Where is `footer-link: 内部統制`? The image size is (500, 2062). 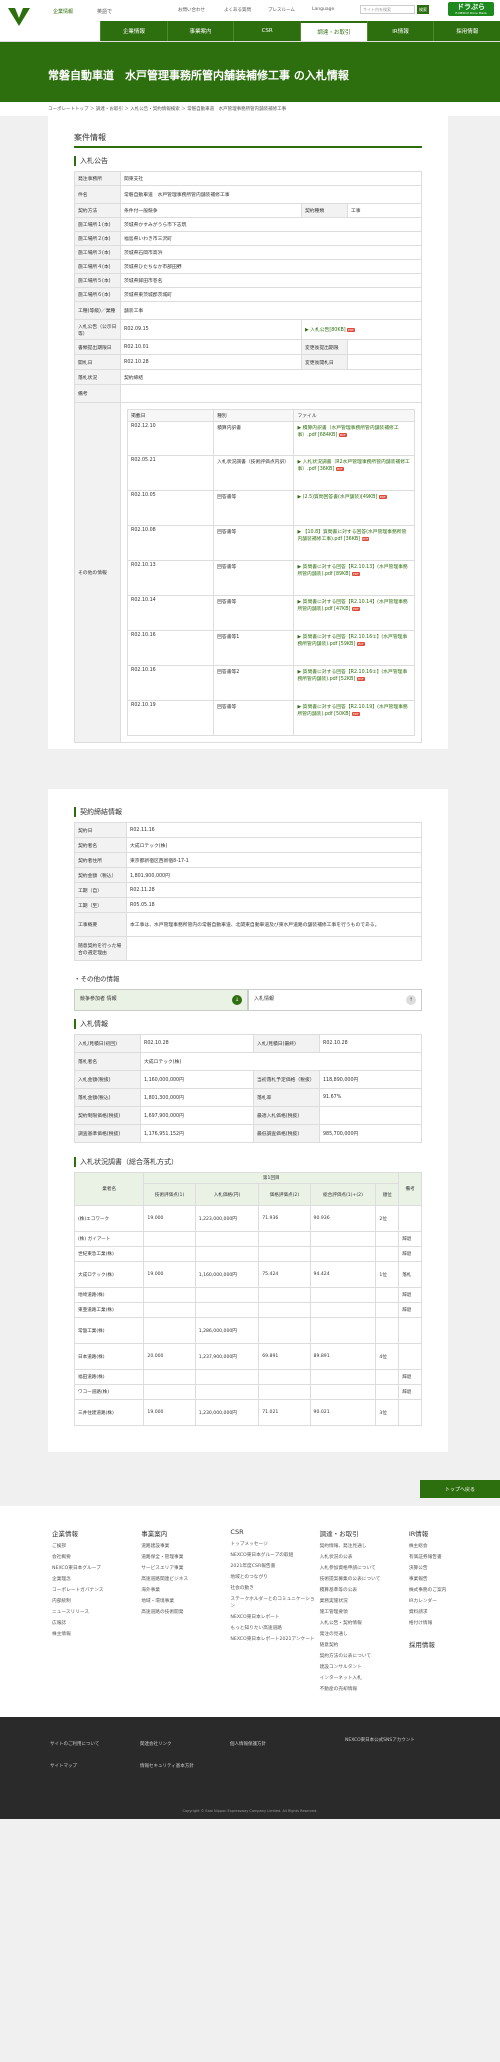 footer-link: 内部統制 is located at coordinates (94, 1601).